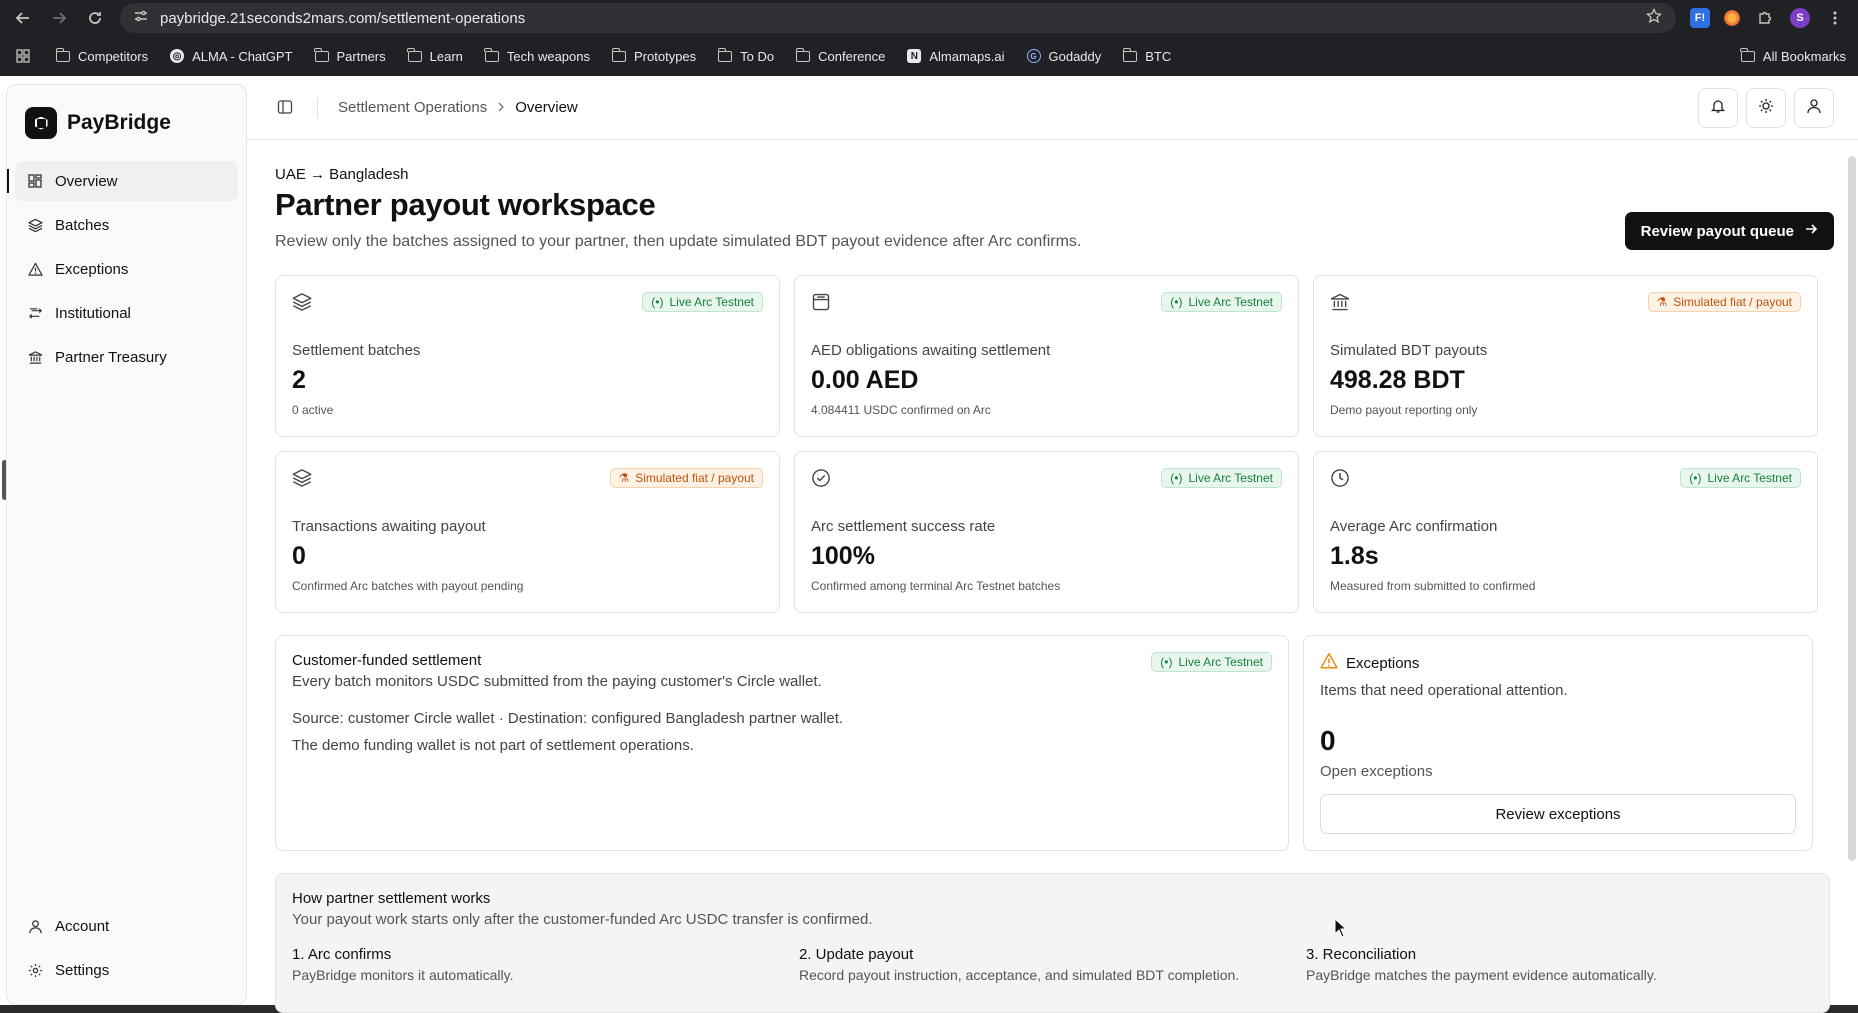  What do you see at coordinates (1835, 18) in the screenshot?
I see `more-menu-icon` at bounding box center [1835, 18].